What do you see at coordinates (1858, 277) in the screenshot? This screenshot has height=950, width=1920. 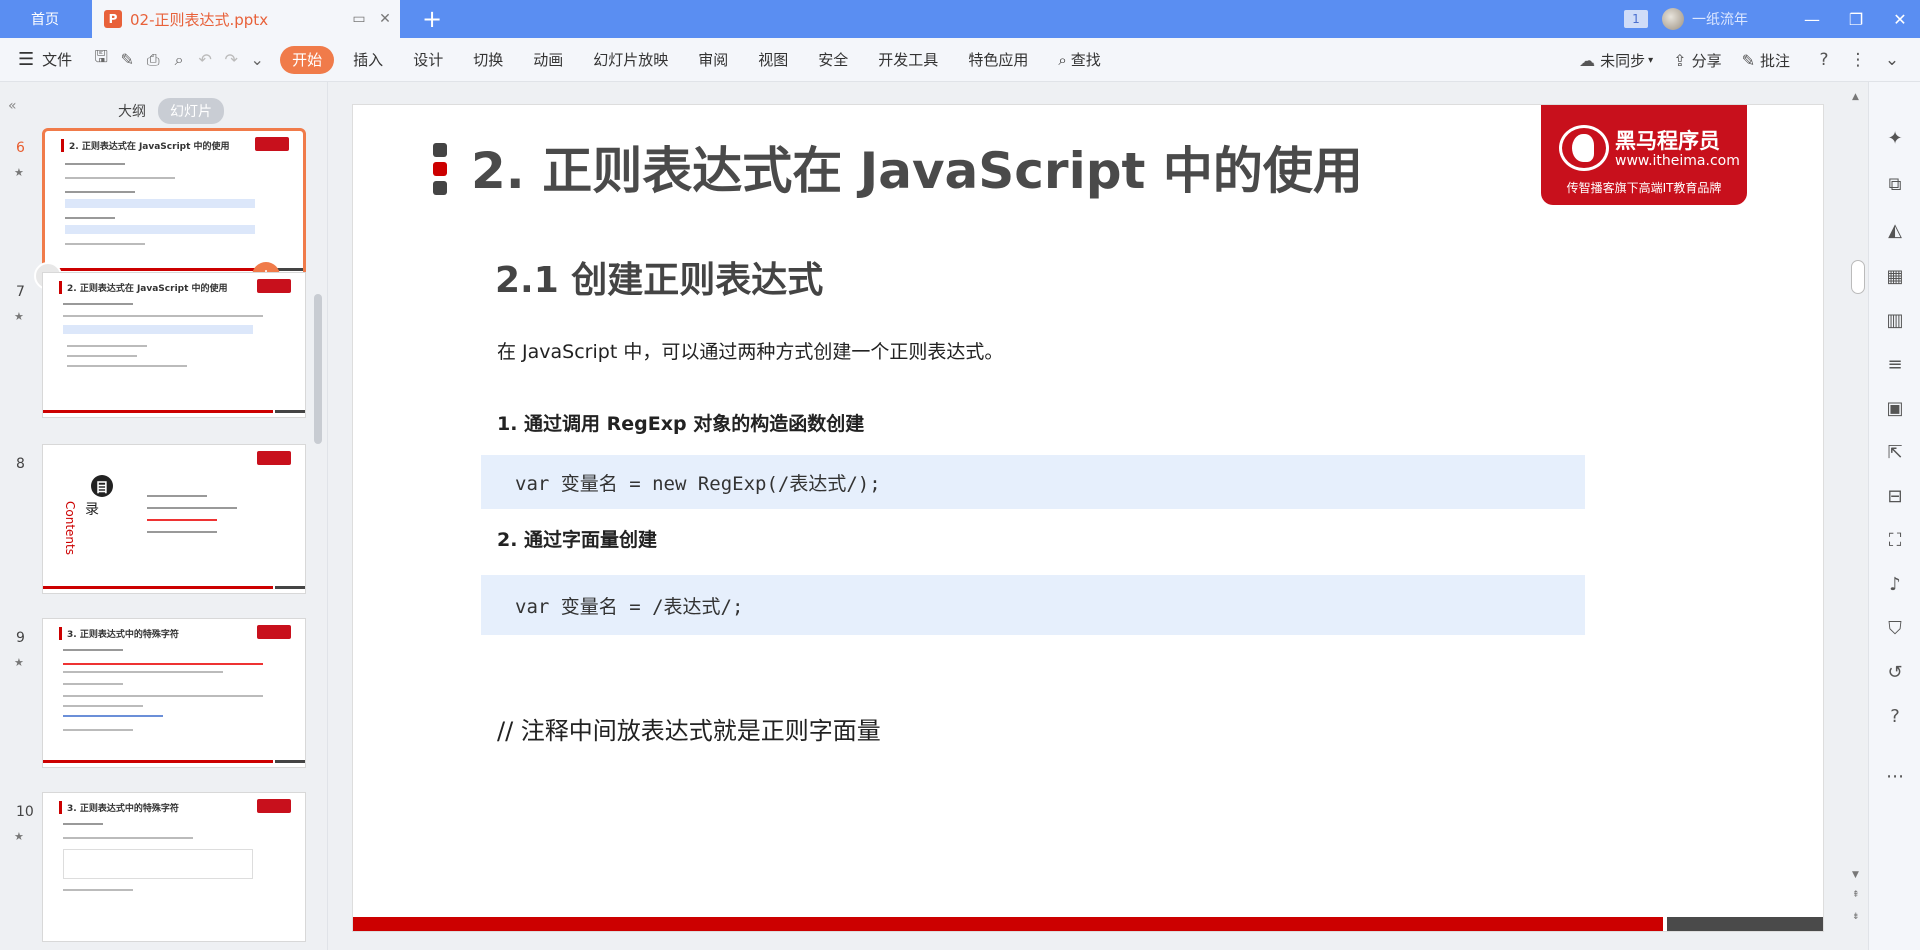 I see `scrollbar-thumb` at bounding box center [1858, 277].